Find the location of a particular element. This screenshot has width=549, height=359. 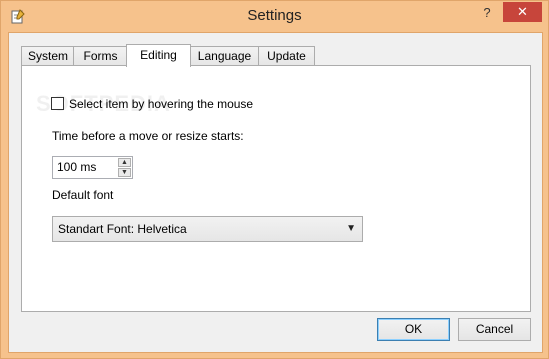

window-title: Settings is located at coordinates (274, 15).